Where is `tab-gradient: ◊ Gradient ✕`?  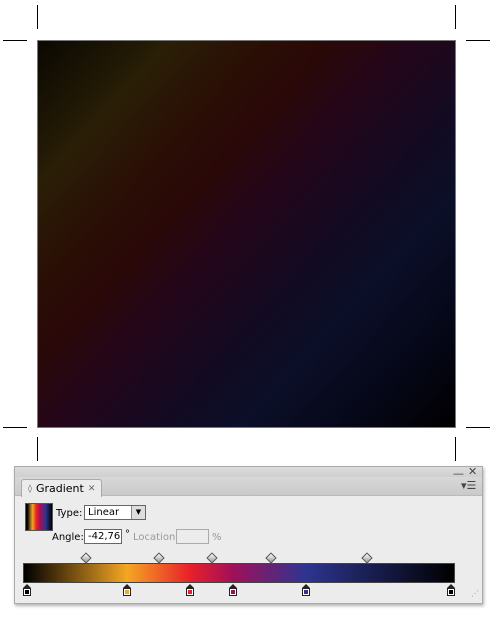 tab-gradient: ◊ Gradient ✕ is located at coordinates (62, 488).